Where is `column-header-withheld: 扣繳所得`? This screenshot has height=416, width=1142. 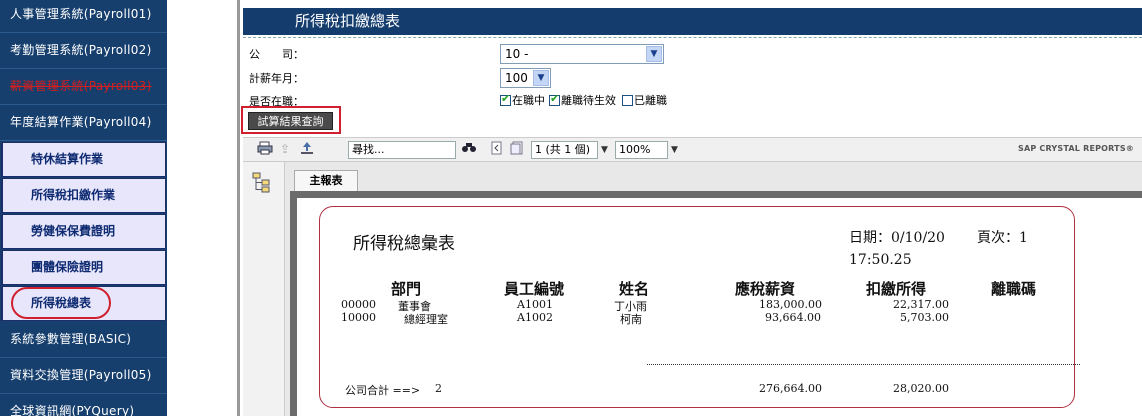
column-header-withheld: 扣繳所得 is located at coordinates (896, 289).